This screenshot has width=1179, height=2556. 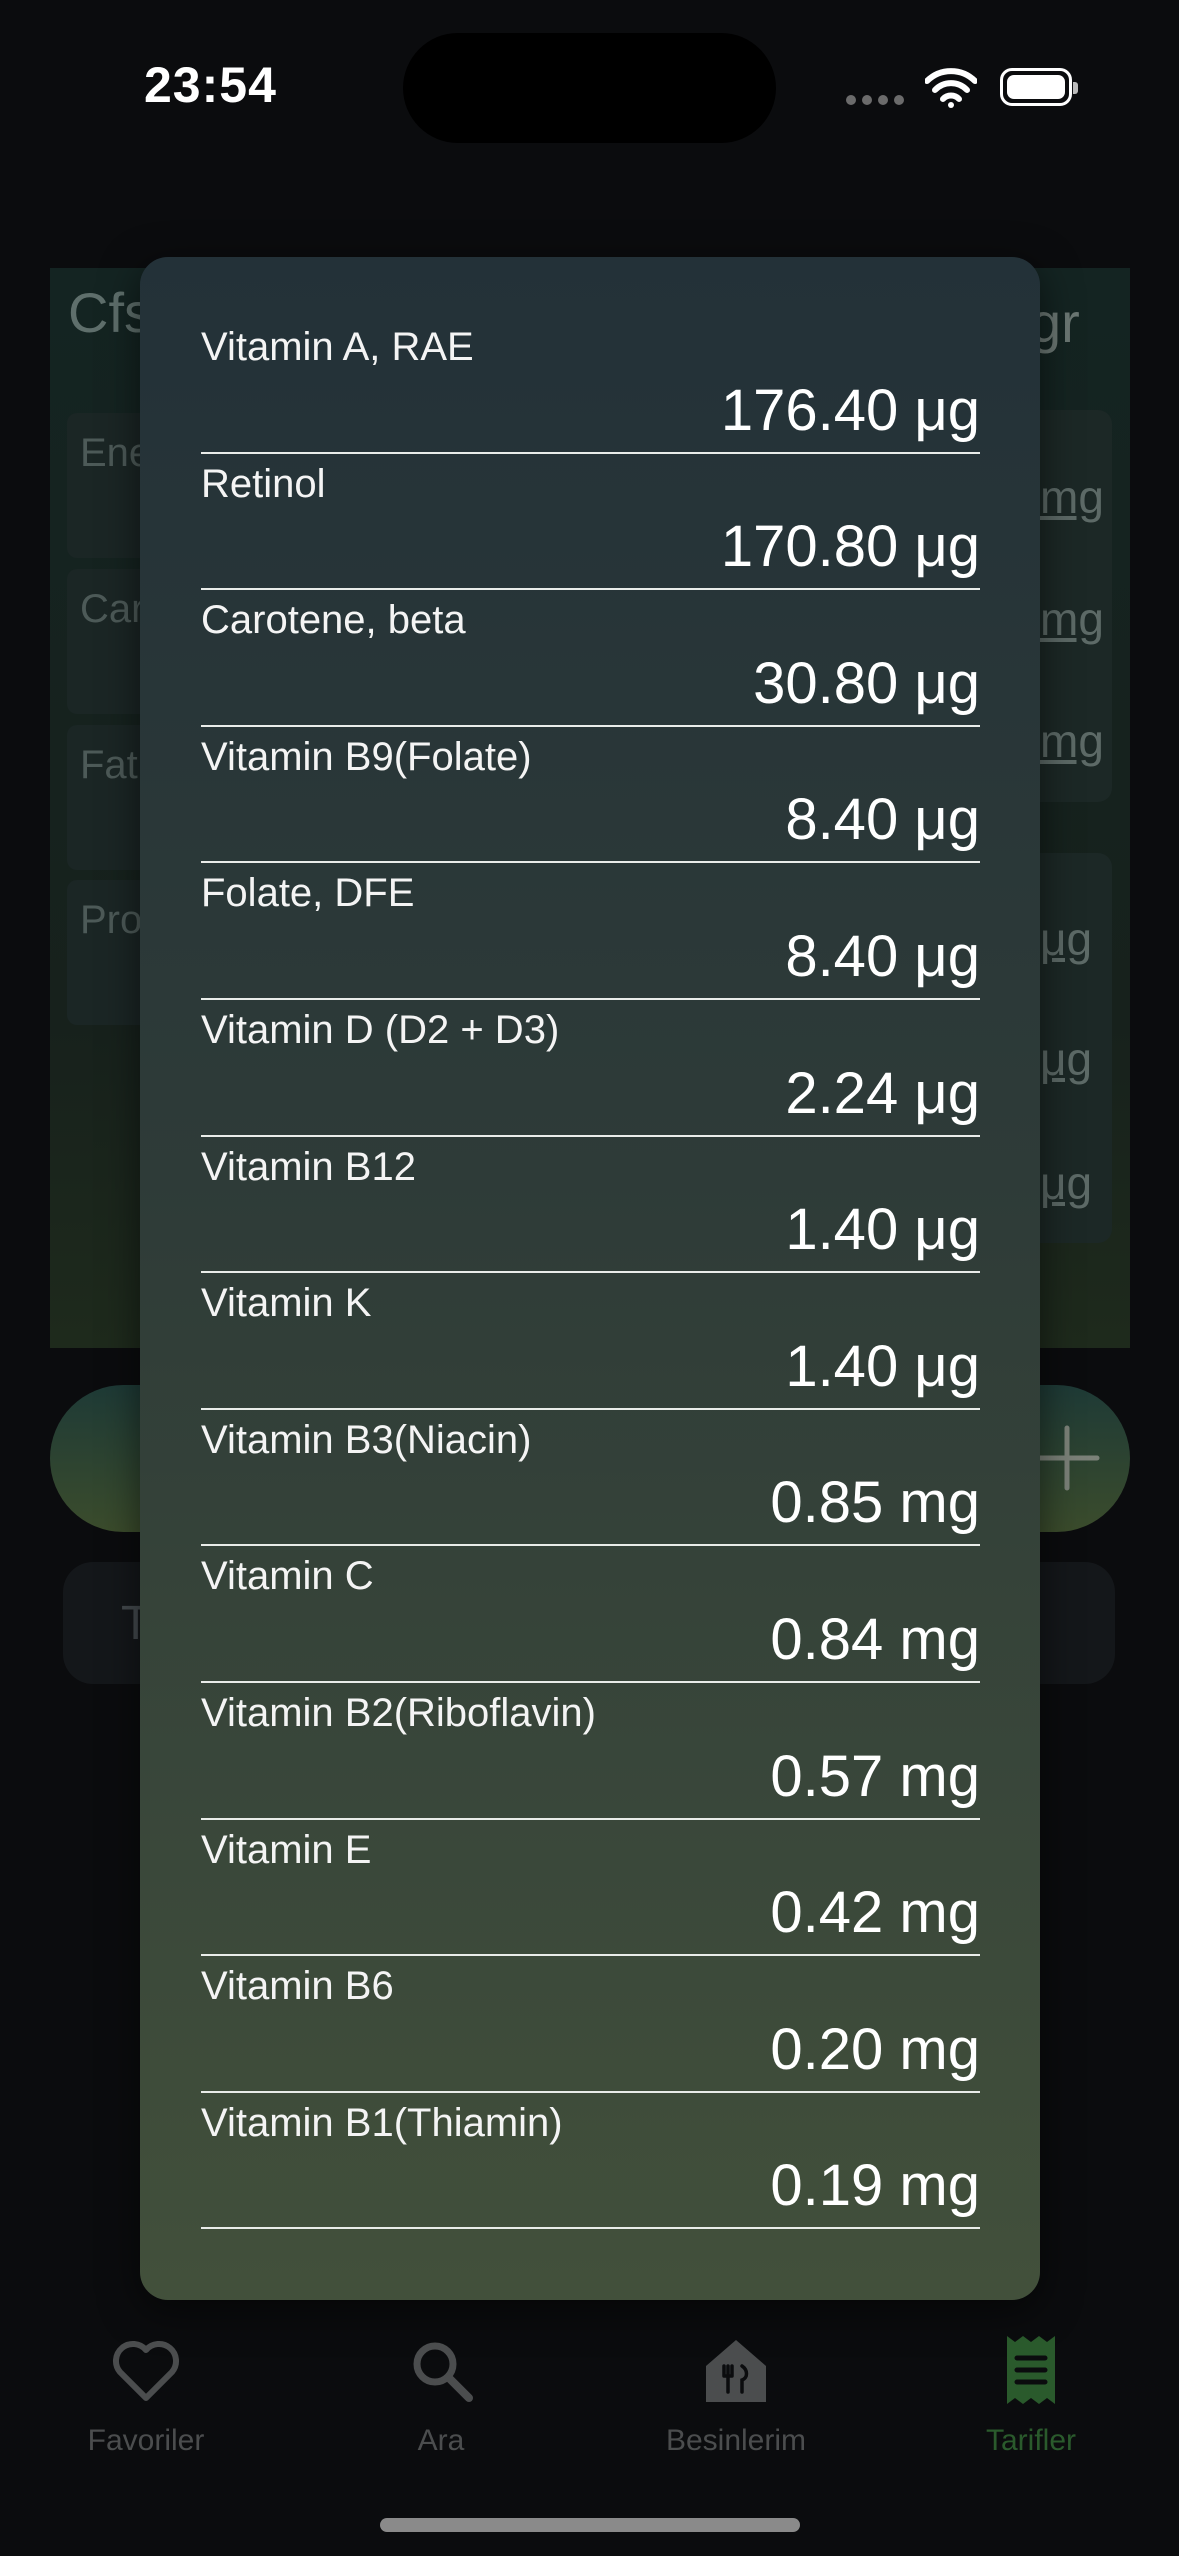 I want to click on search-icon, so click(x=443, y=2372).